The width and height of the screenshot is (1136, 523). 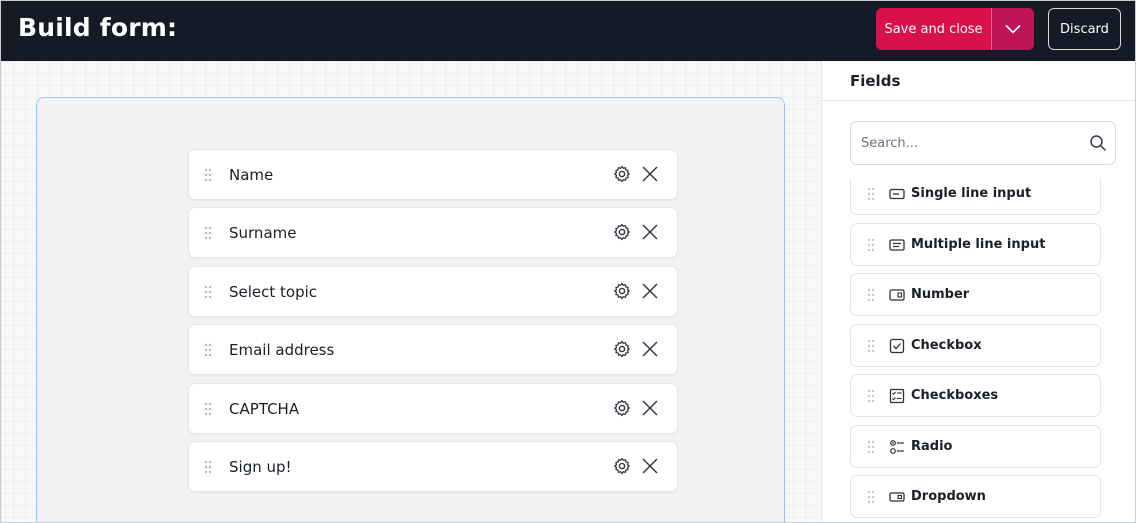 What do you see at coordinates (433, 466) in the screenshot?
I see `form-field-row: Sign up!` at bounding box center [433, 466].